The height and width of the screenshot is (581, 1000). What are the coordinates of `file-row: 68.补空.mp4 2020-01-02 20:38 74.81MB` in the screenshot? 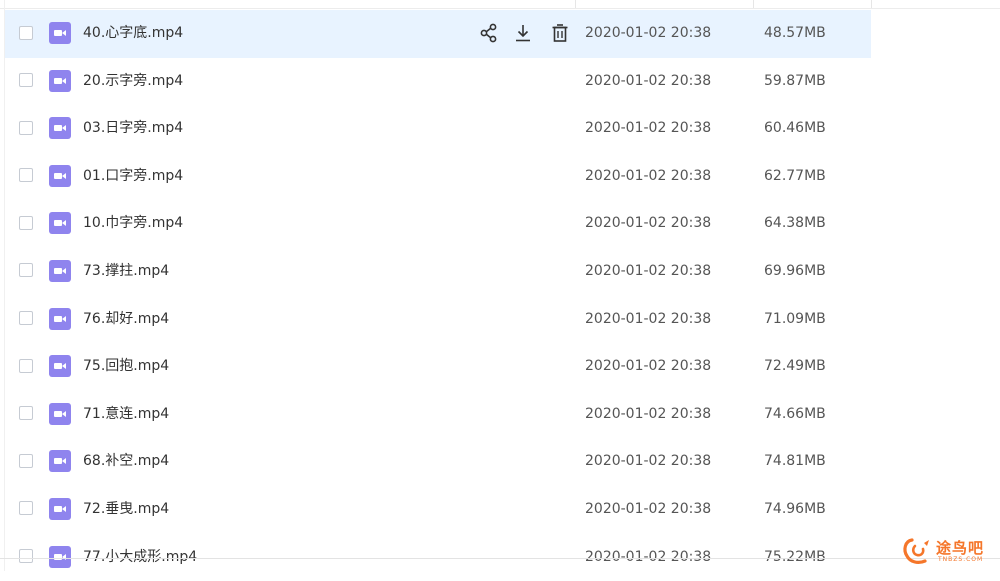 It's located at (438, 462).